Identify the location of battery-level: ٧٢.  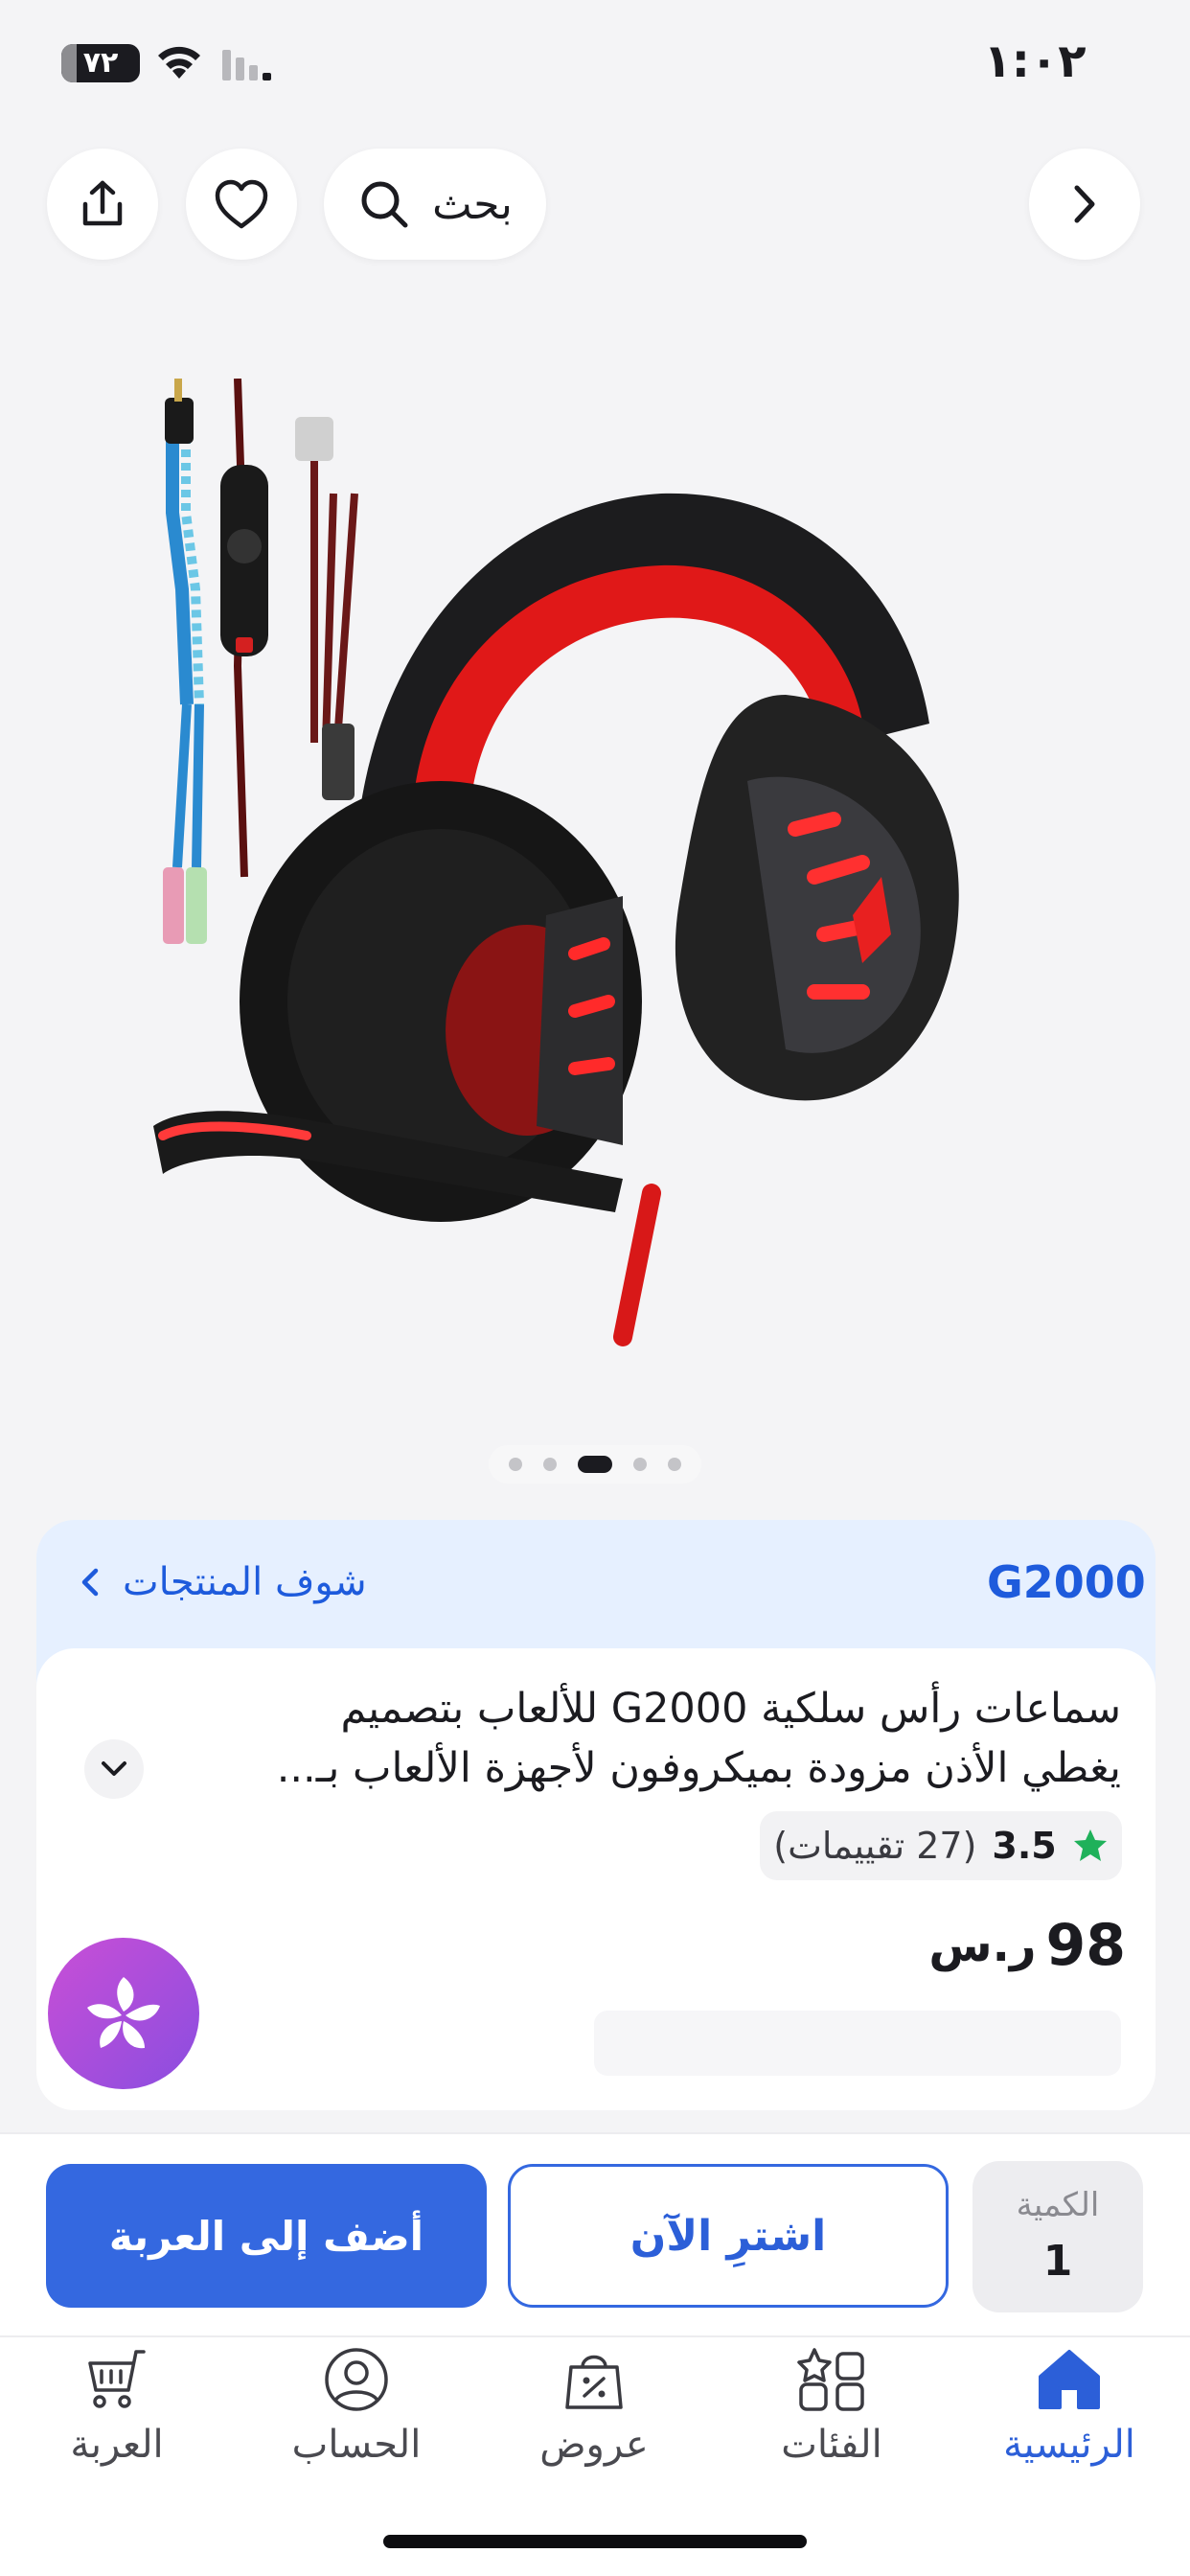
(101, 63).